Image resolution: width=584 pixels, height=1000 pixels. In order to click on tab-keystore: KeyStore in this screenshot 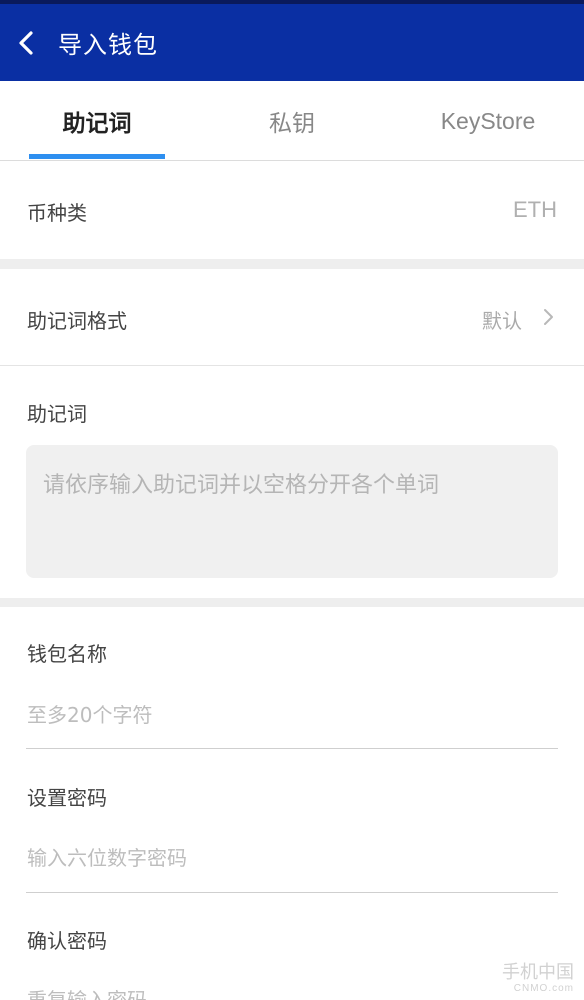, I will do `click(488, 121)`.